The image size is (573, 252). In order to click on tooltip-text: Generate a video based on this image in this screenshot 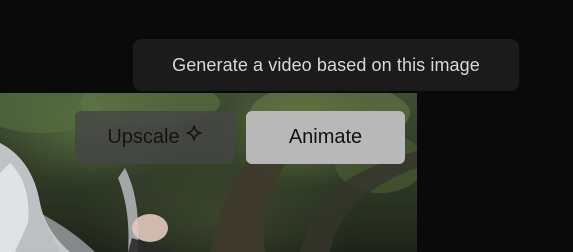, I will do `click(326, 65)`.